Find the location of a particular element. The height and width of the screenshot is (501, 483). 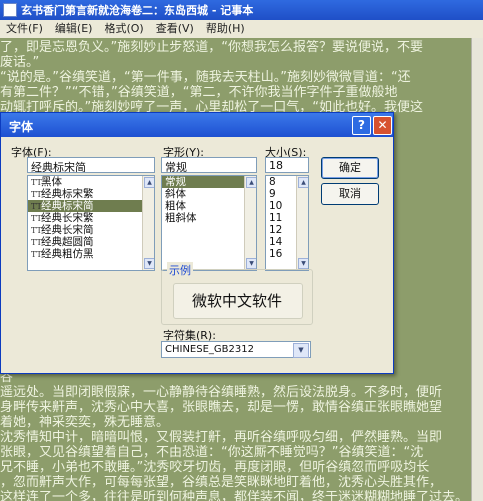

font-list-item: TT经典标宋繁 is located at coordinates (91, 194).